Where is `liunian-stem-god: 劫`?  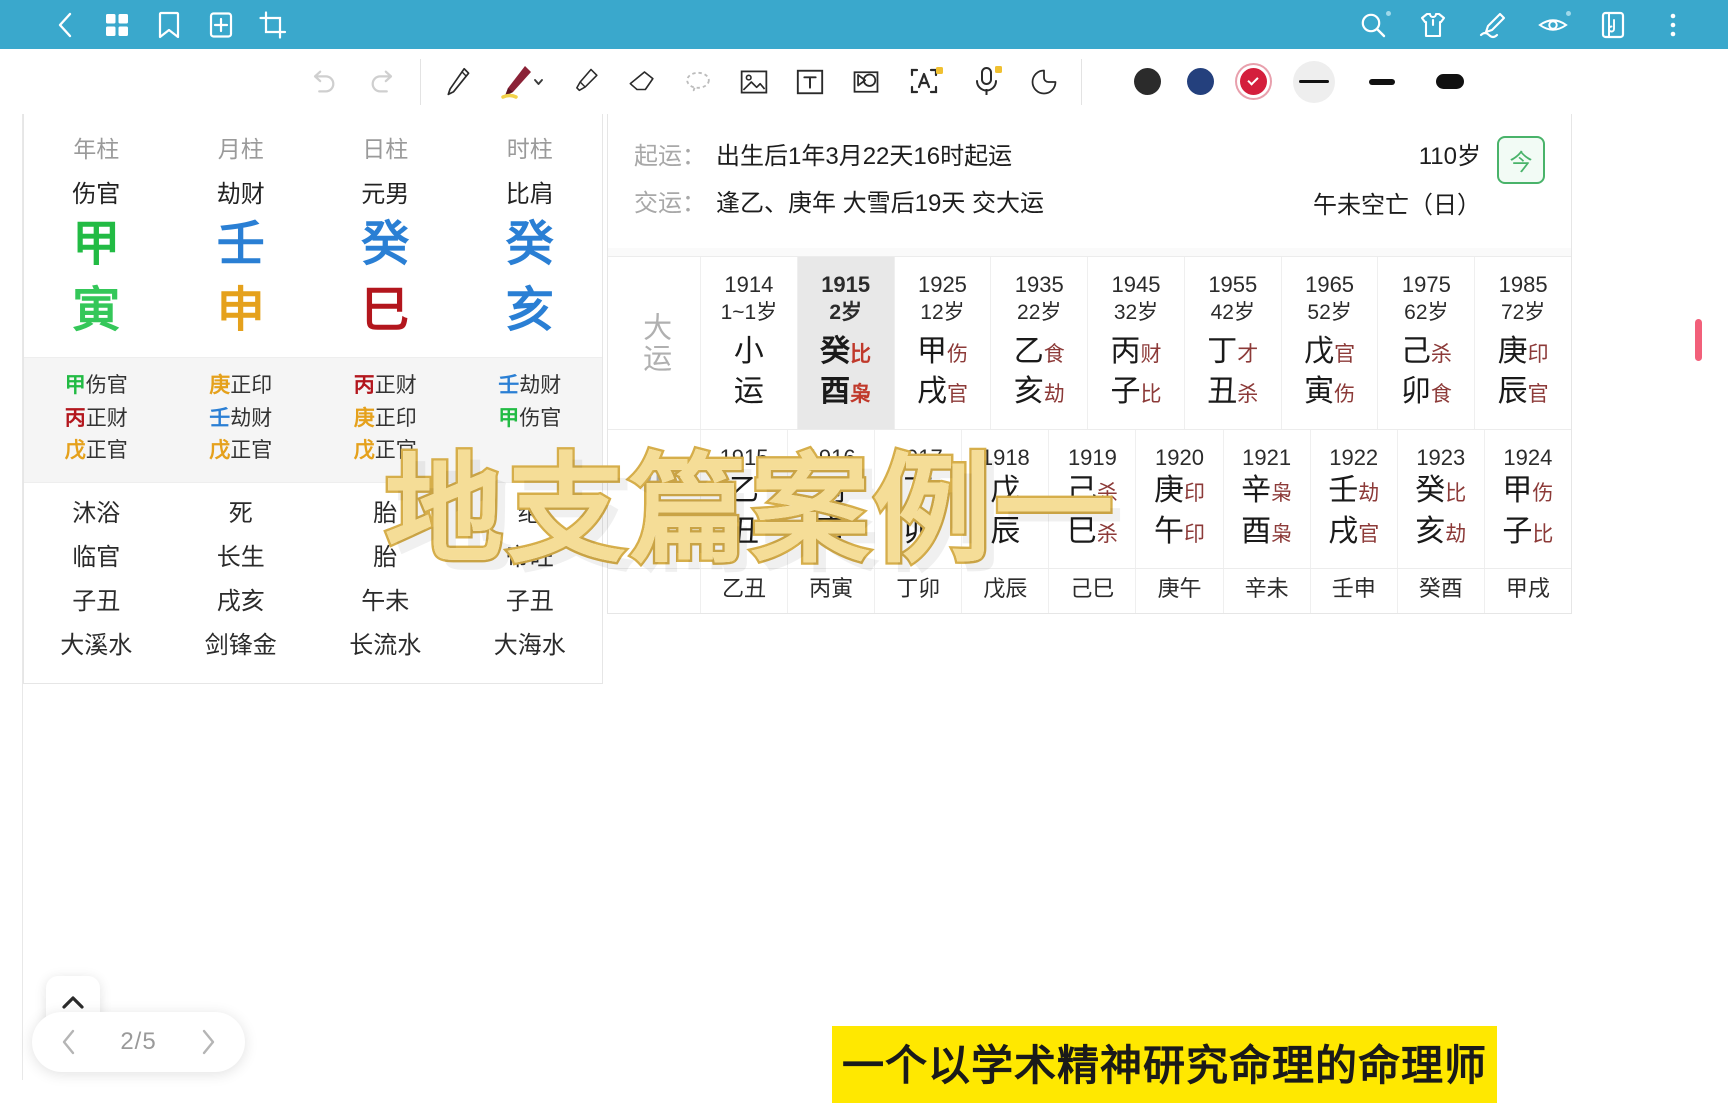 liunian-stem-god: 劫 is located at coordinates (1369, 494).